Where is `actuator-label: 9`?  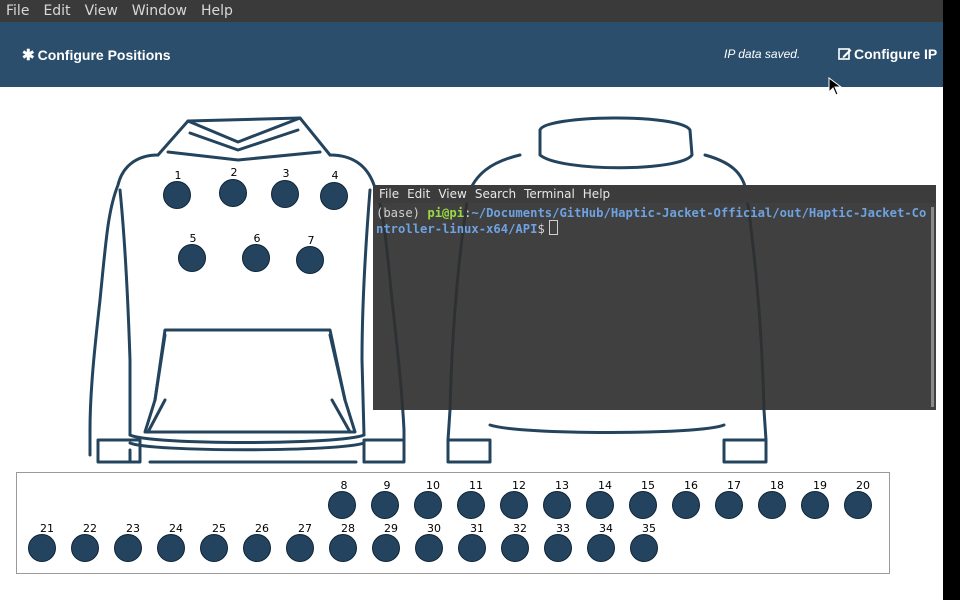 actuator-label: 9 is located at coordinates (387, 485).